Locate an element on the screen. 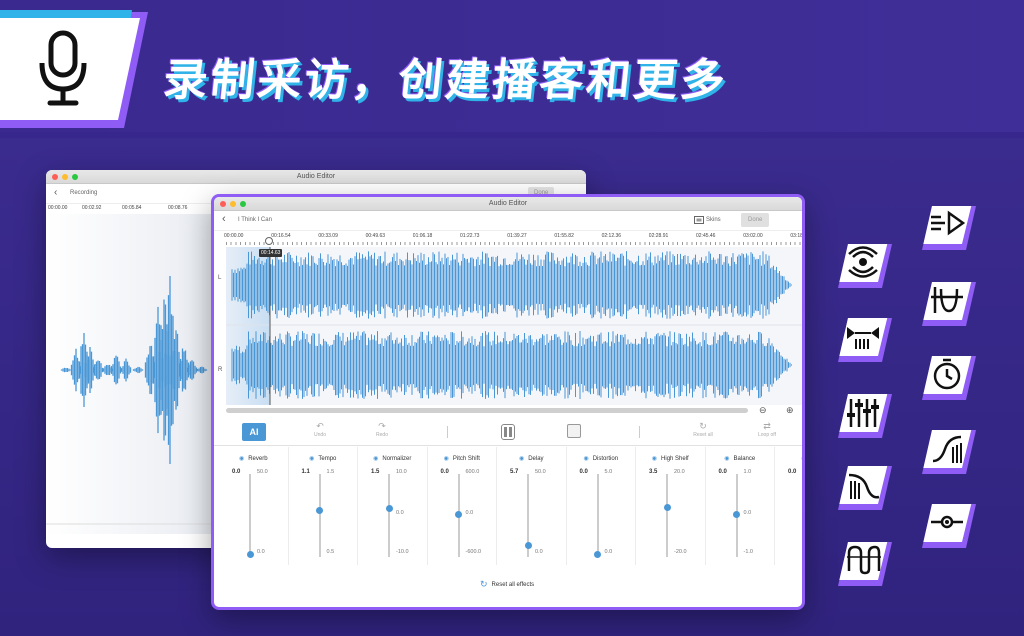 Image resolution: width=1024 pixels, height=636 pixels. done-button: Done is located at coordinates (755, 220).